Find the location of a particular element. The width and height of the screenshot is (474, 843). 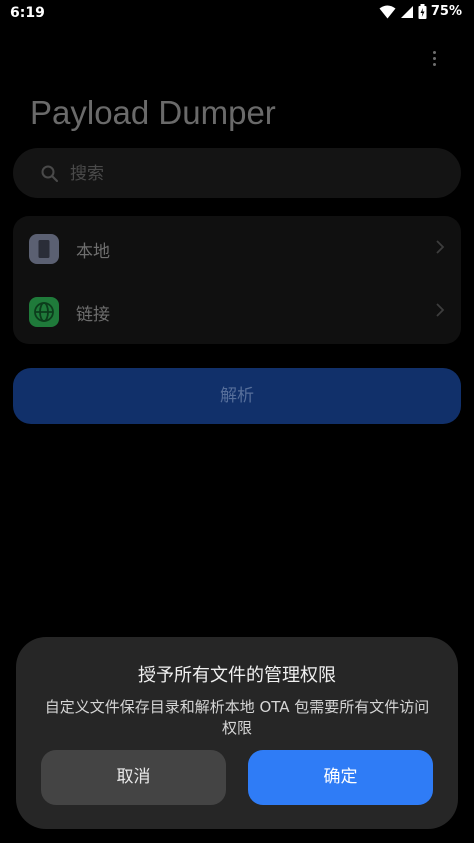

source-item-link: 链接 is located at coordinates (237, 311).